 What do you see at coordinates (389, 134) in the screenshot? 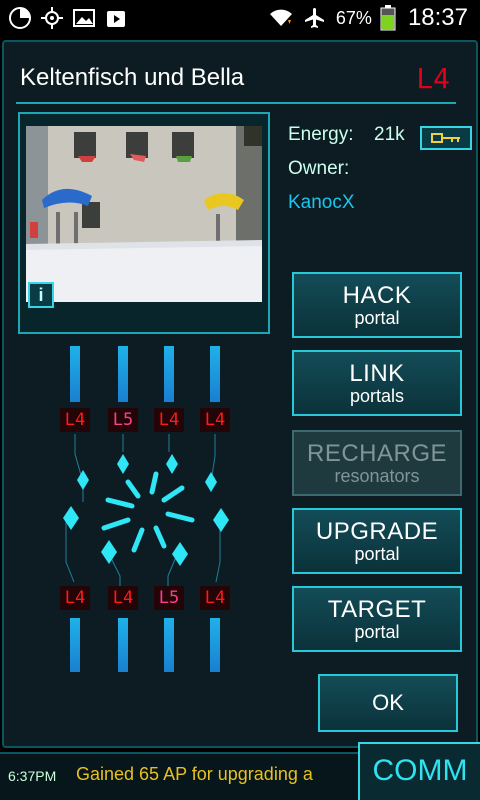
I see `energy-value: 21k` at bounding box center [389, 134].